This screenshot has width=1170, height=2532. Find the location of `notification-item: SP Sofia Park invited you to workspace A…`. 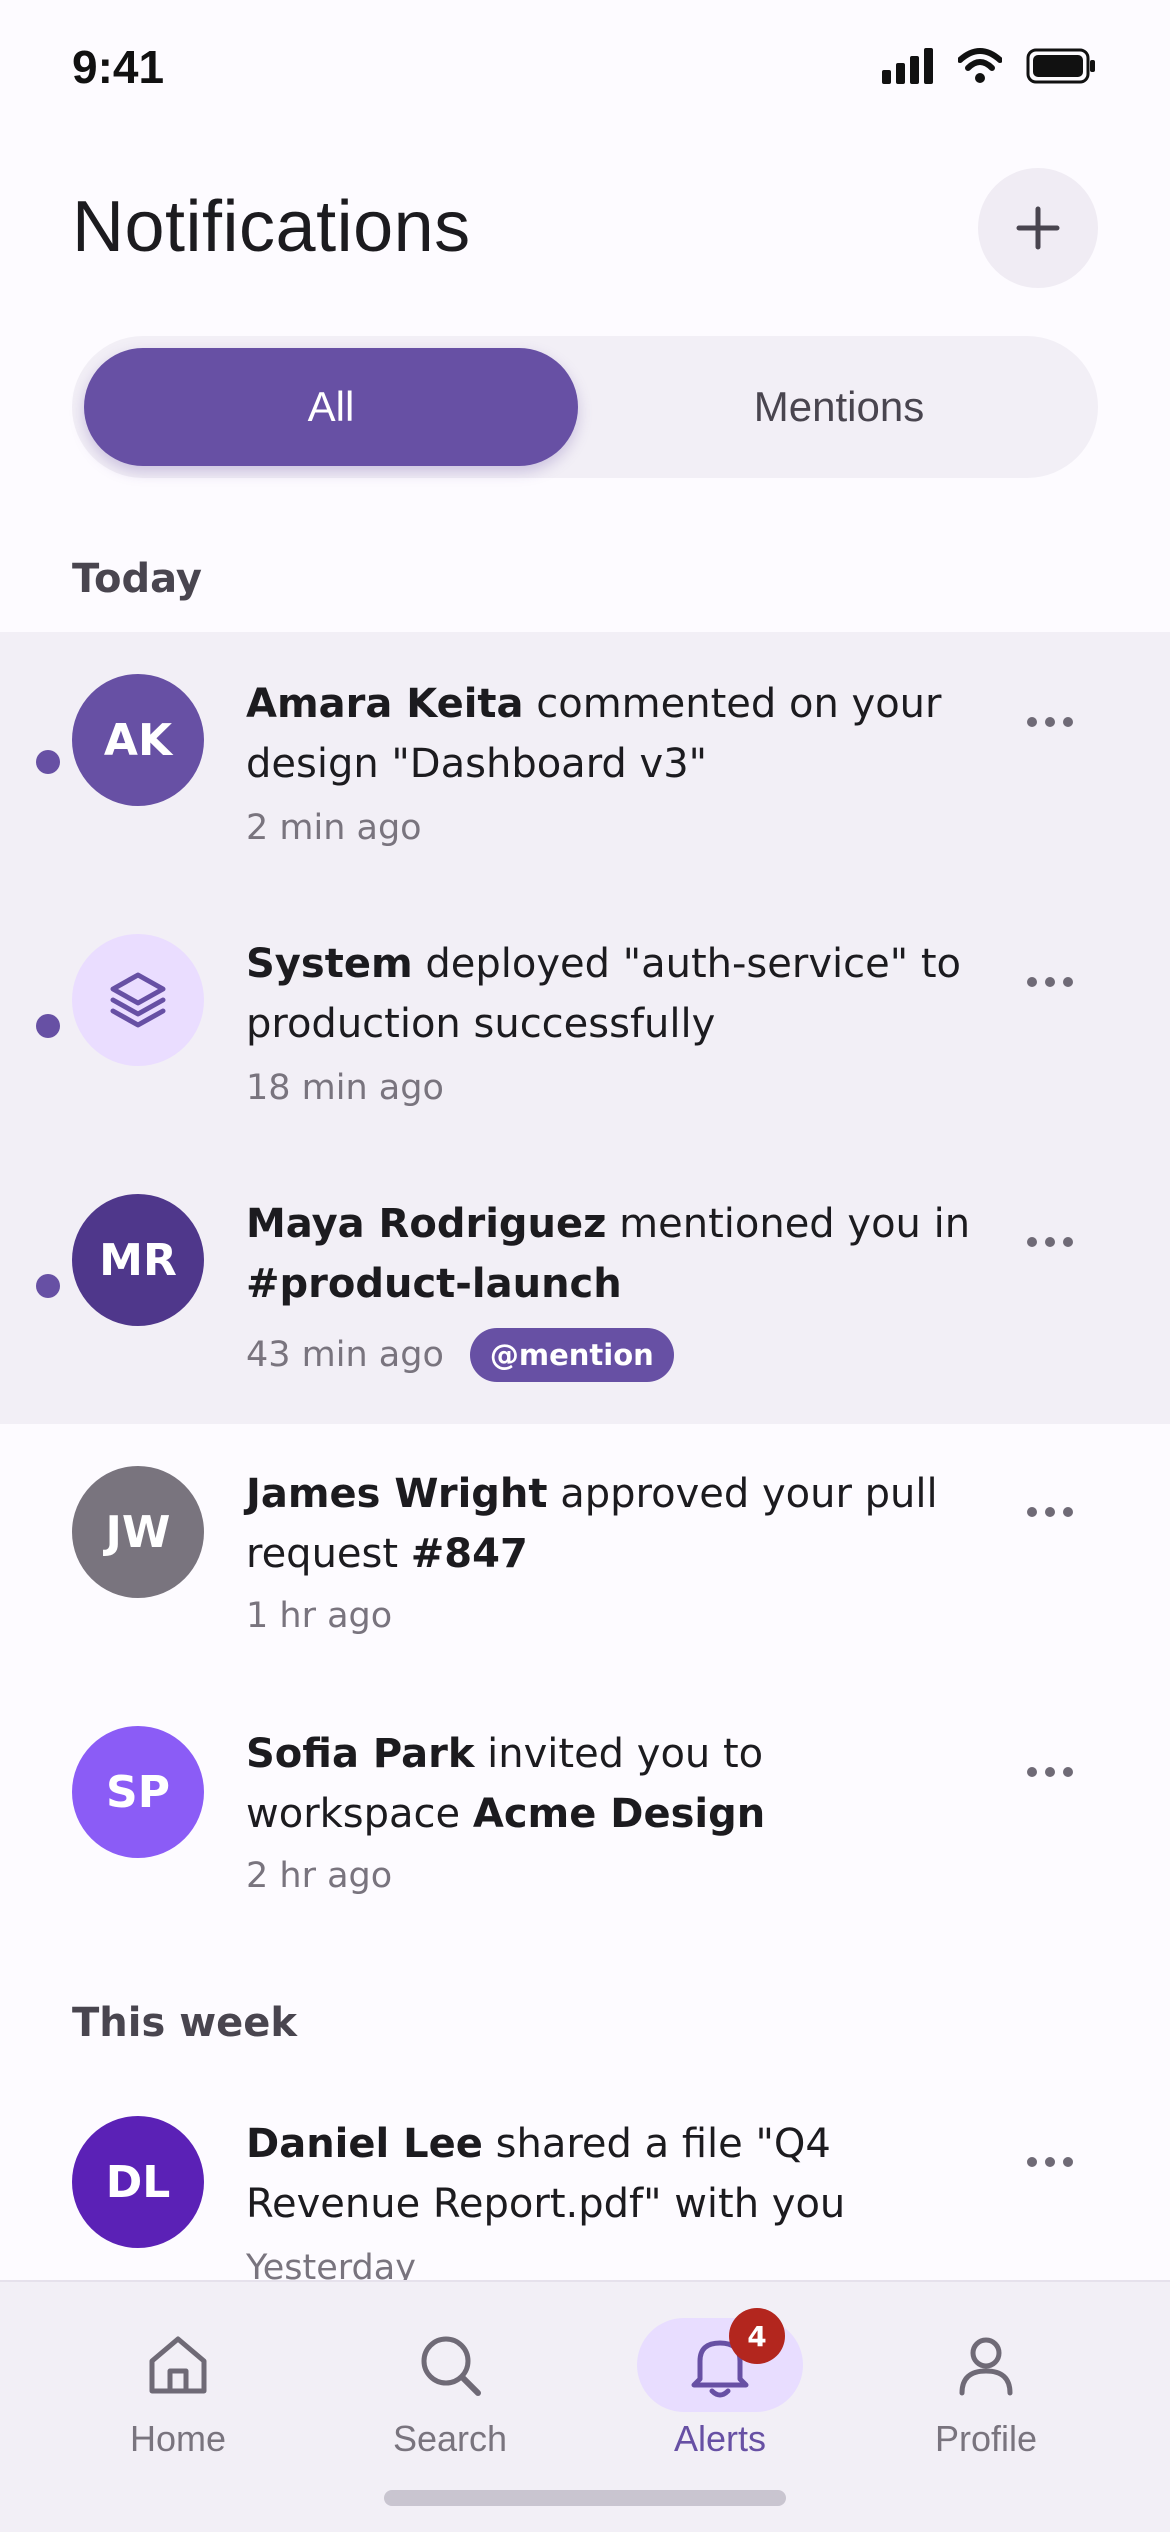

notification-item: SP Sofia Park invited you to workspace A… is located at coordinates (585, 1832).